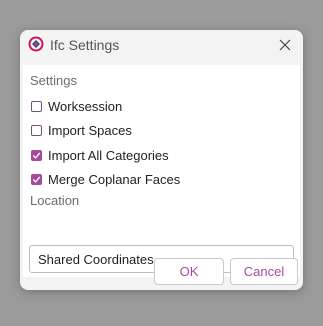 The width and height of the screenshot is (323, 326). What do you see at coordinates (264, 271) in the screenshot?
I see `cancel-button: Cancel` at bounding box center [264, 271].